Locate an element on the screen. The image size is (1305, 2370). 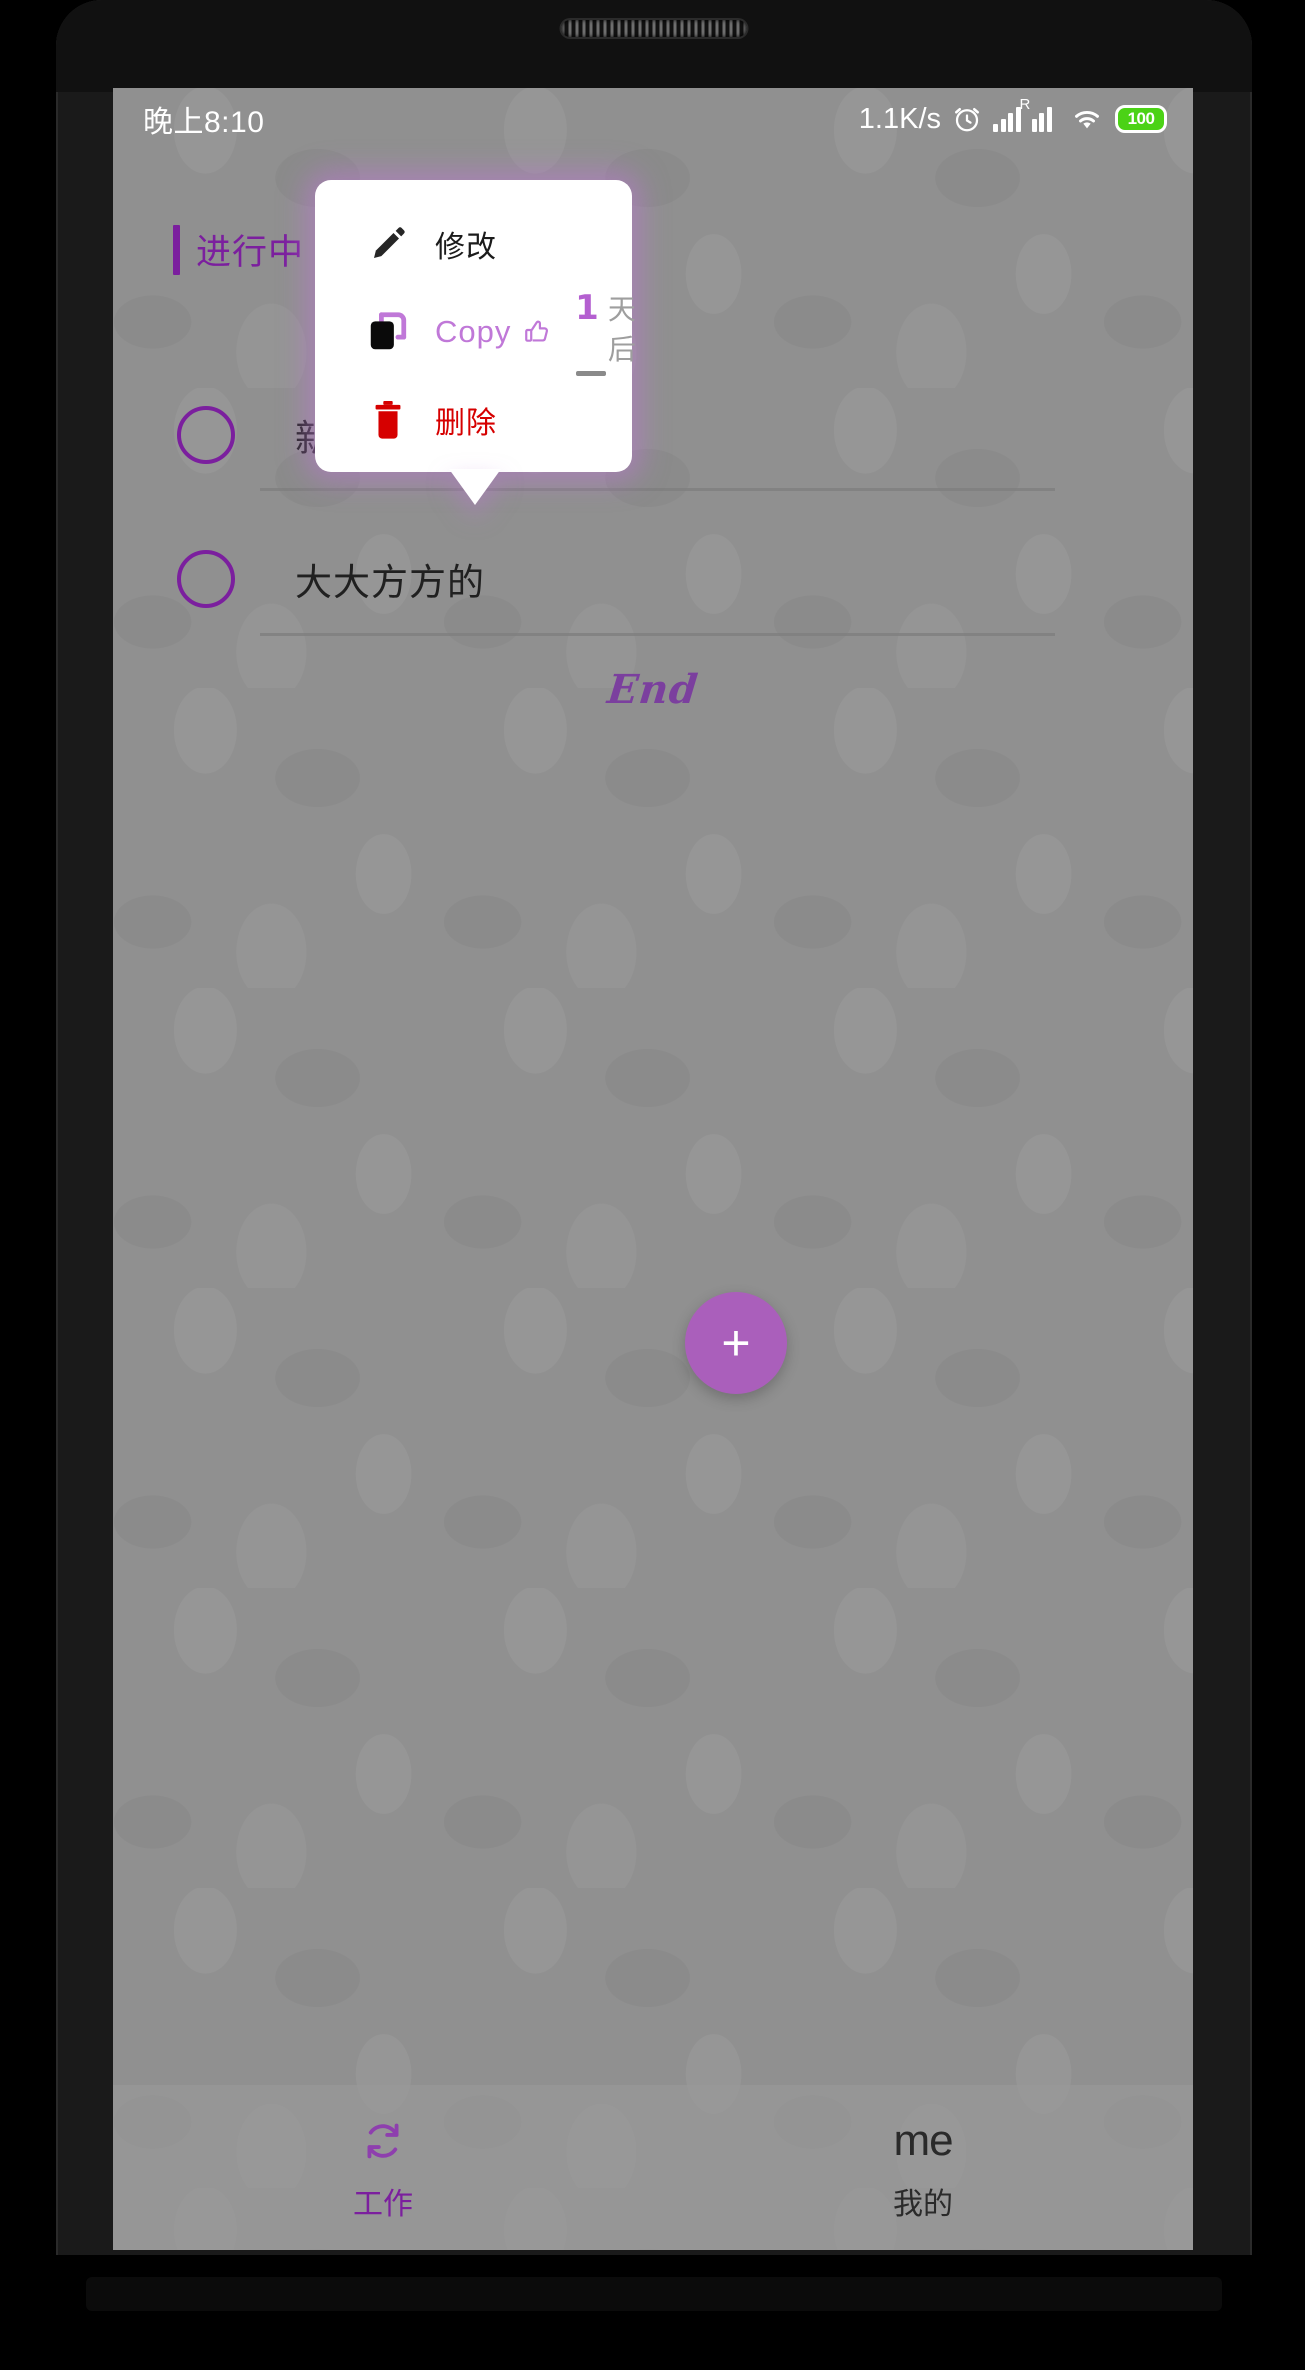
nav-item-me: me 我的 is located at coordinates (923, 2167).